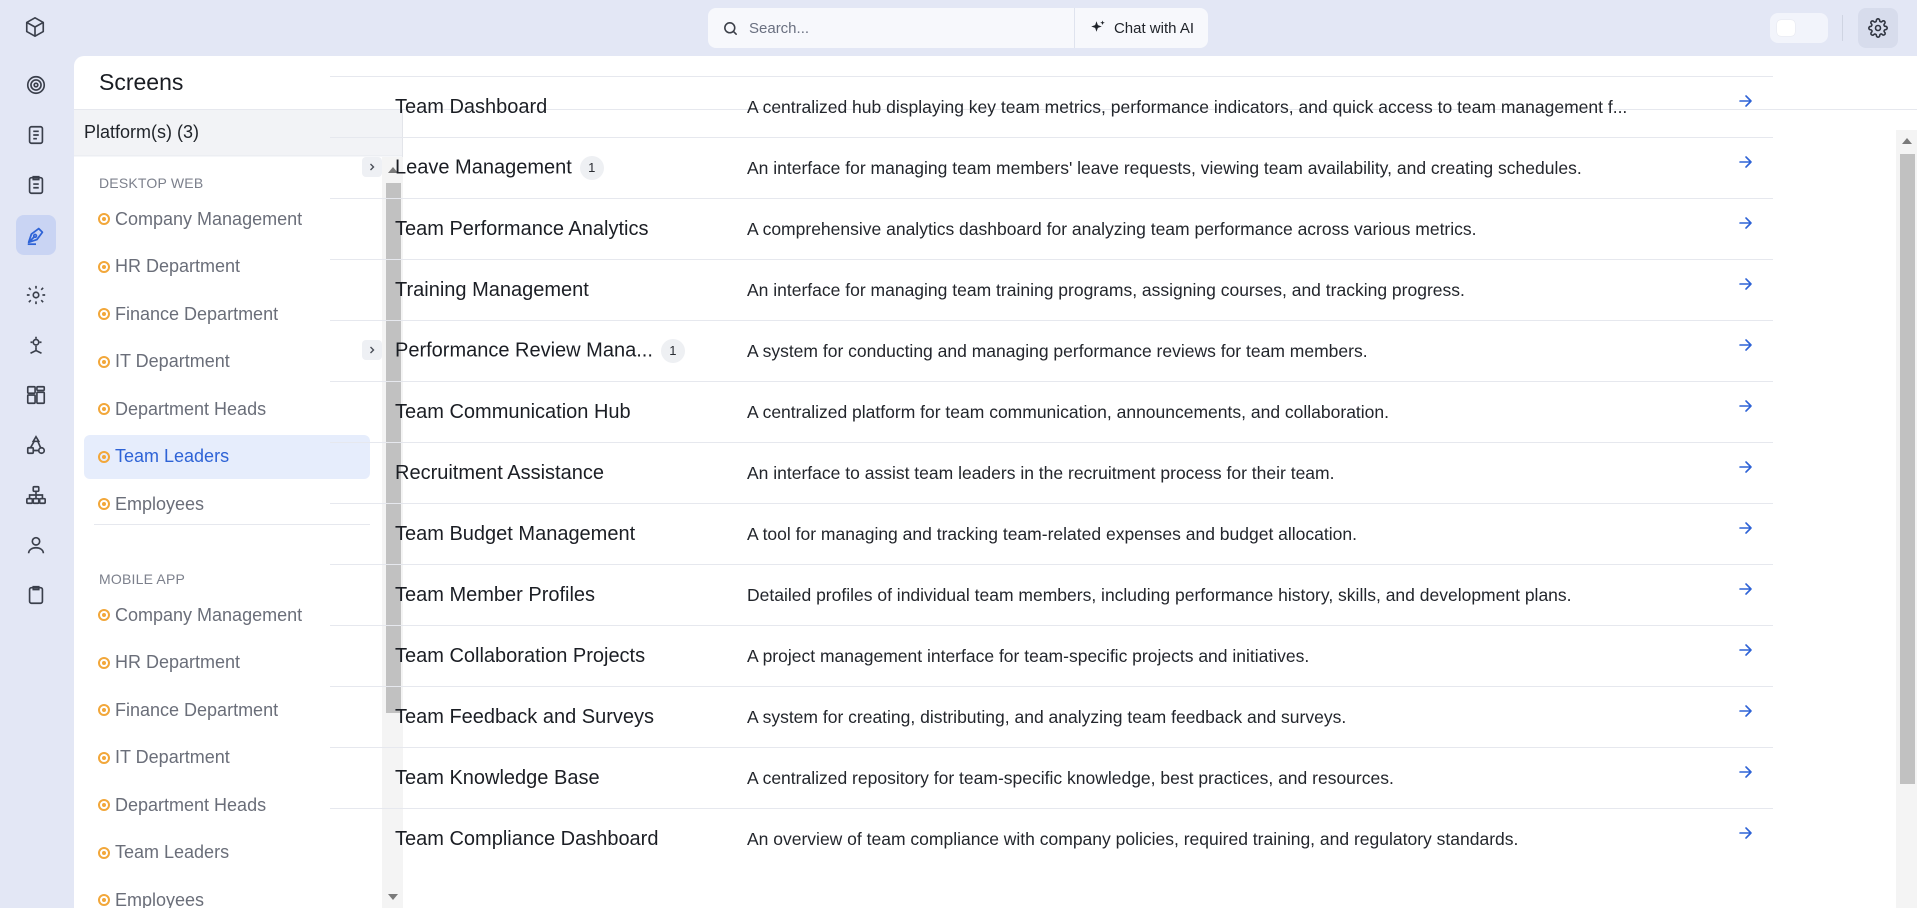 The image size is (1917, 908). I want to click on toggle-knob, so click(1786, 28).